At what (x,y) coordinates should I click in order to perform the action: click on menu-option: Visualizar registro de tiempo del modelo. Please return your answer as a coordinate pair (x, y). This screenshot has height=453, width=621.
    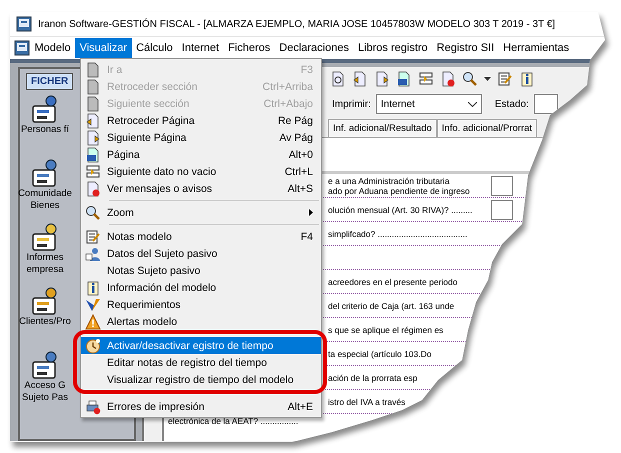
    Looking at the image, I should click on (201, 379).